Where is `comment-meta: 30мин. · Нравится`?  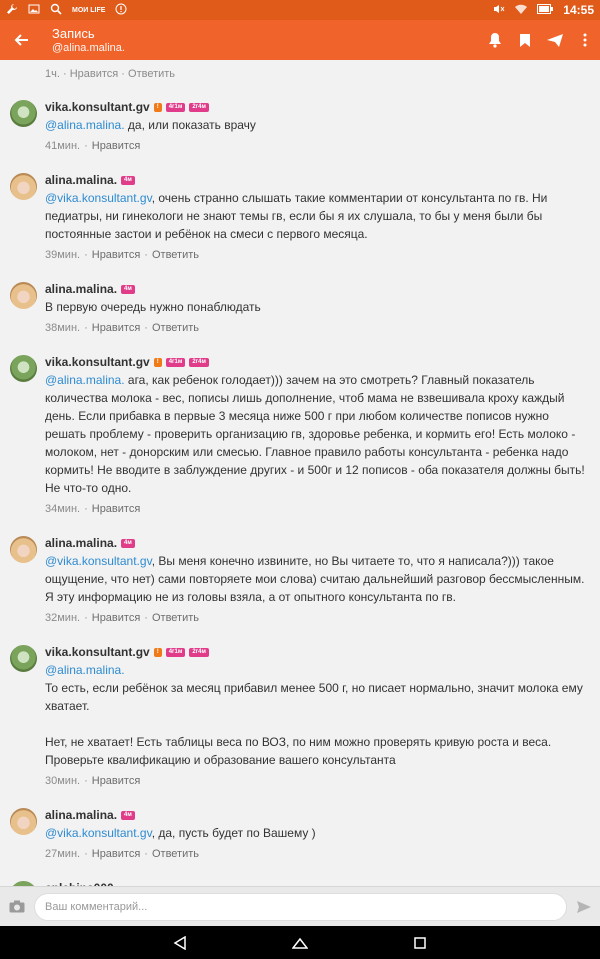
comment-meta: 30мин. · Нравится is located at coordinates (93, 781).